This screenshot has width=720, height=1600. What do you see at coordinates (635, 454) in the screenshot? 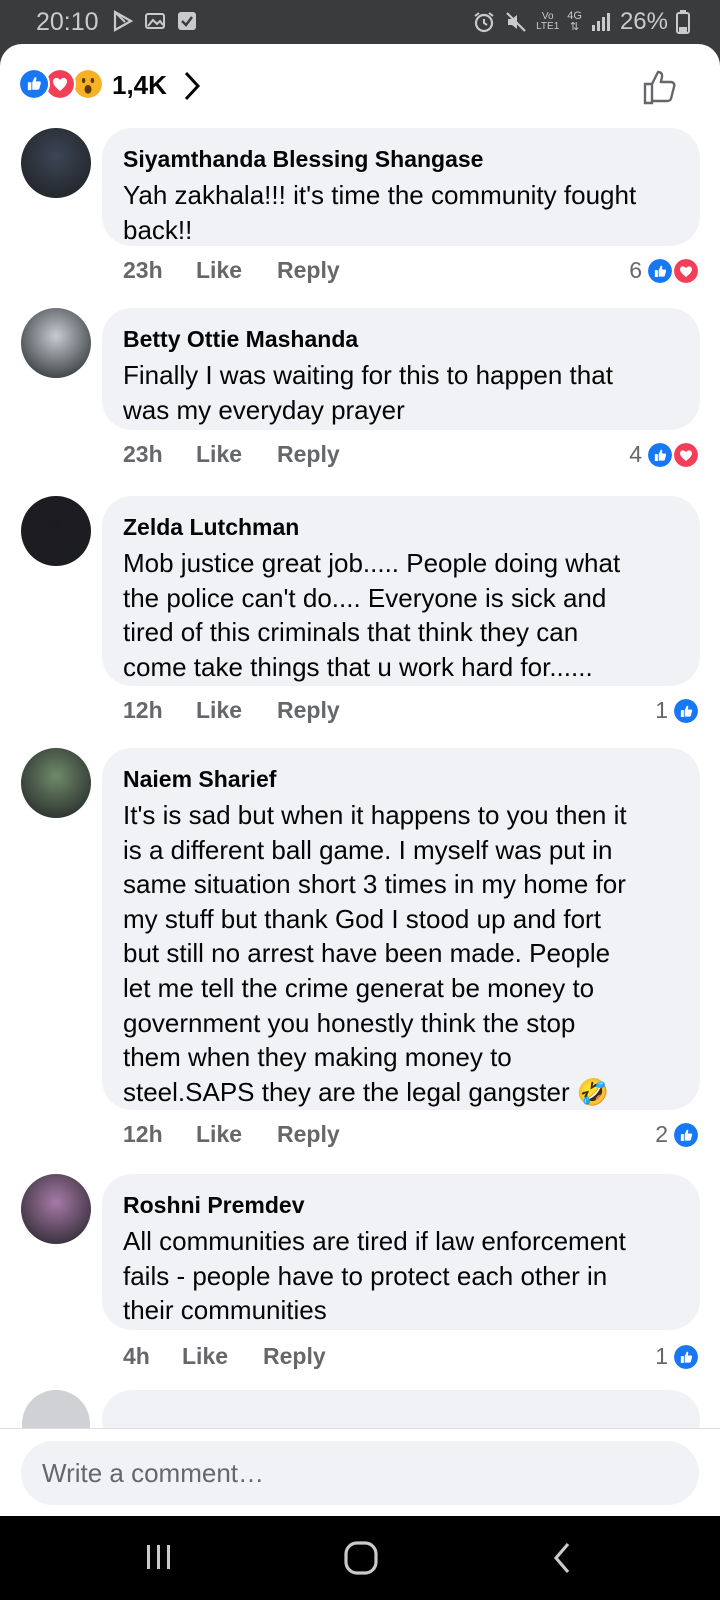
I see `reaction-count: 4` at bounding box center [635, 454].